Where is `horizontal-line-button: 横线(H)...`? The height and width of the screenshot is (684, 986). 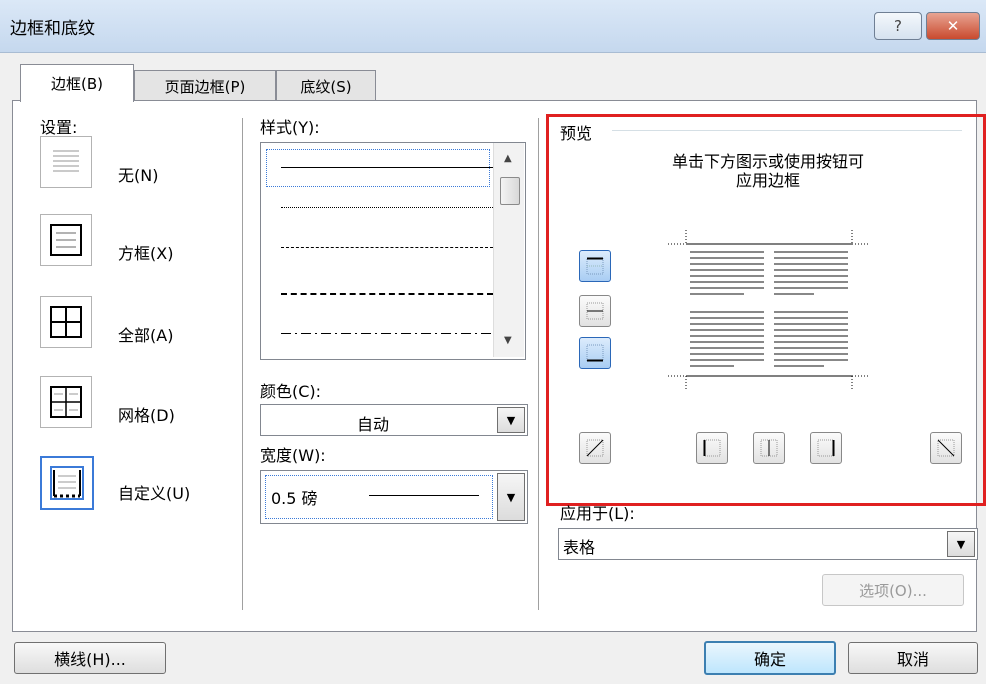 horizontal-line-button: 横线(H)... is located at coordinates (90, 658).